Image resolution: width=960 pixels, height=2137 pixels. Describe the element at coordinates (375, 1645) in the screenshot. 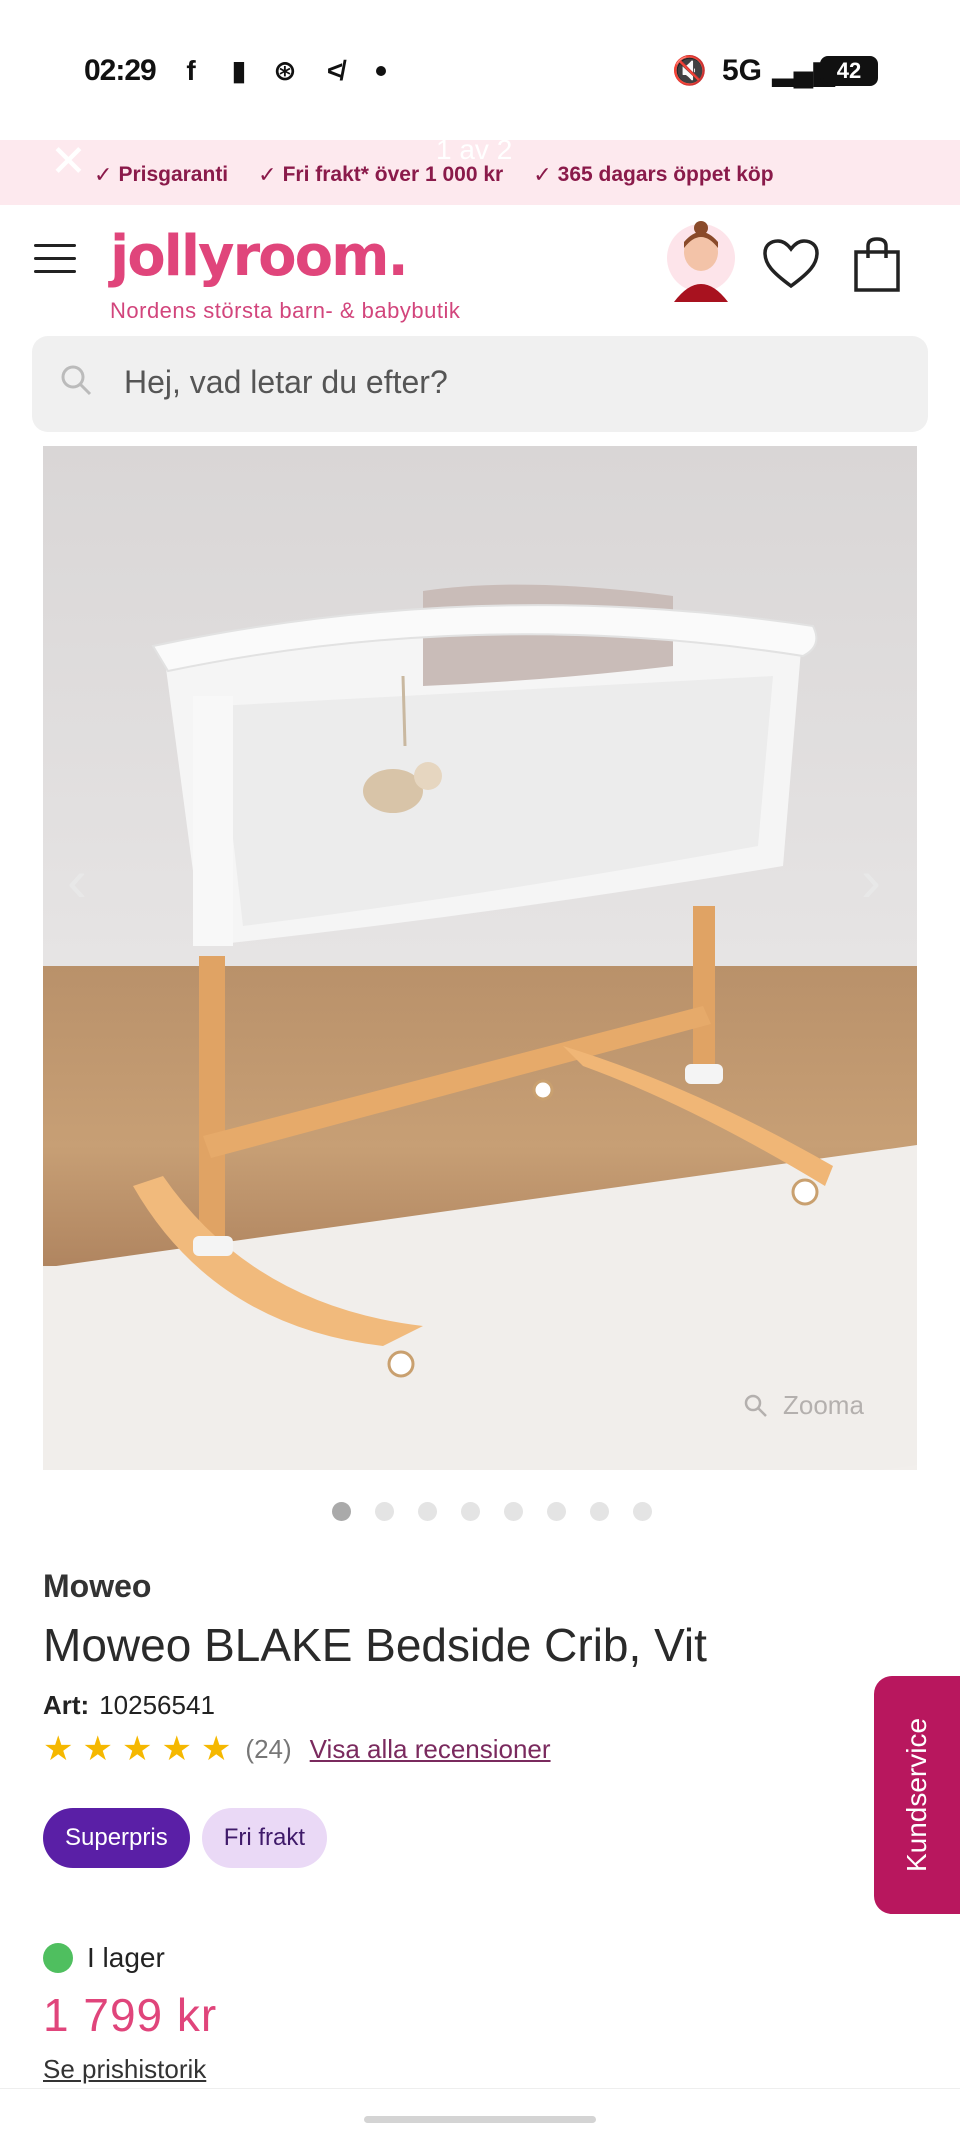

I see `product-title: Moweo BLAKE Bedside Crib, Vit` at that location.